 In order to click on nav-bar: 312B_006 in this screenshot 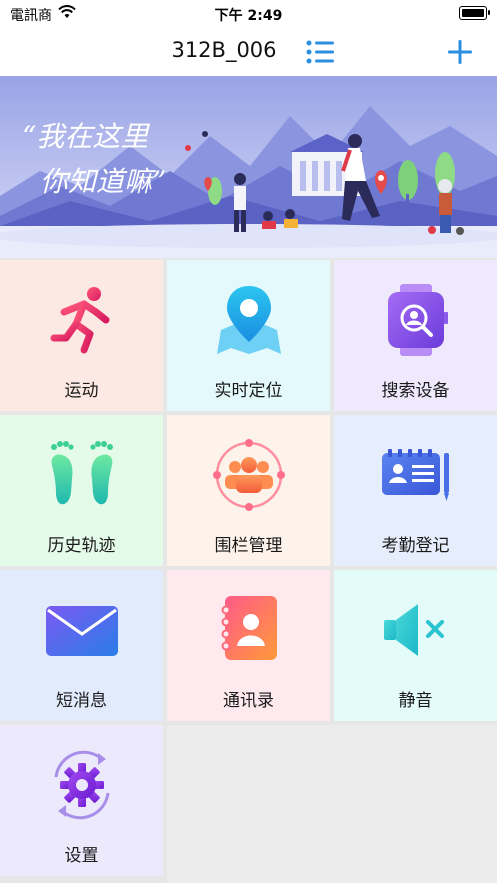, I will do `click(248, 52)`.